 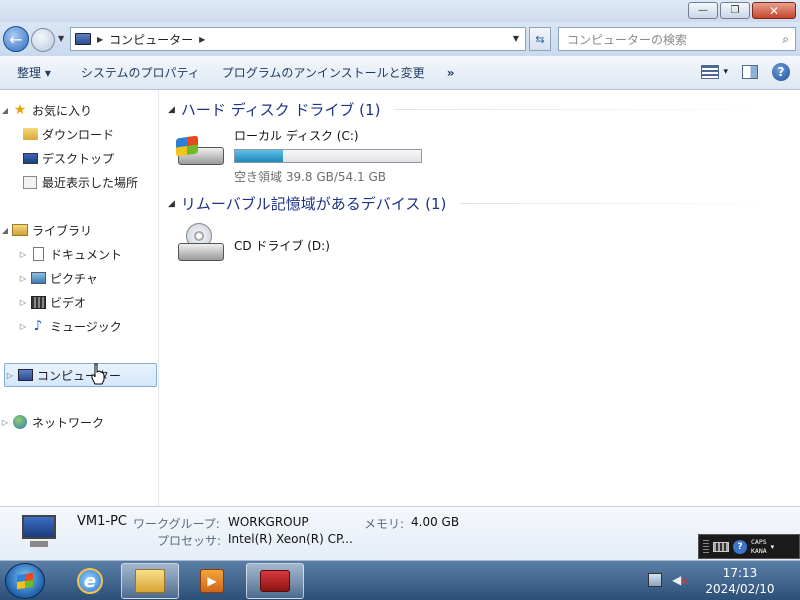 I want to click on group-title: リムーバブル記憶域があるデバイス (1), so click(x=313, y=204).